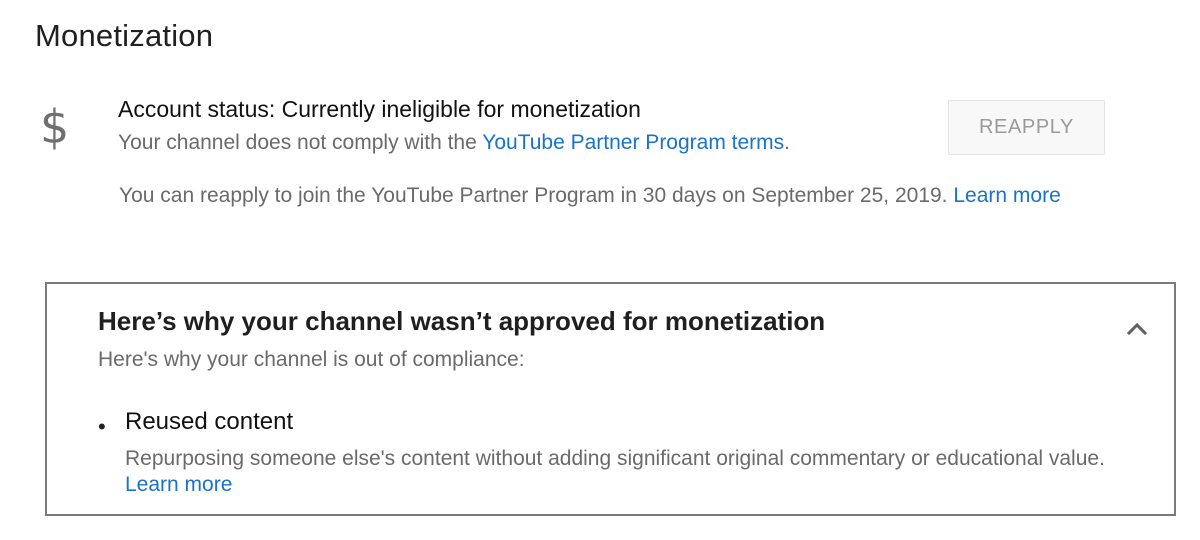 This screenshot has height=540, width=1200. I want to click on chevron-up-icon-svg, so click(1137, 329).